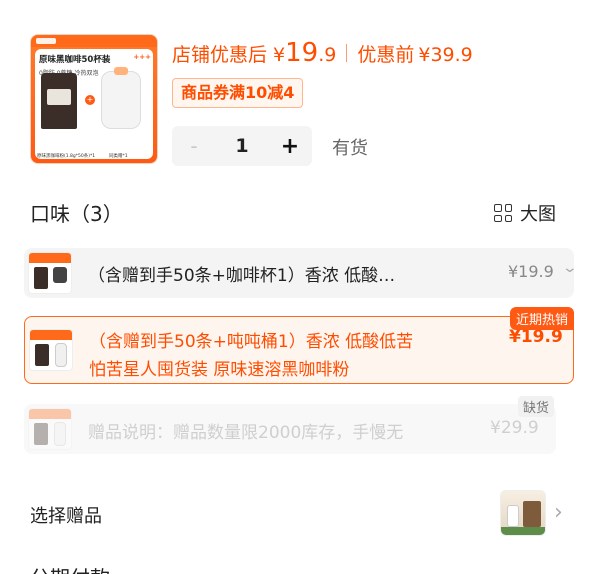 Image resolution: width=596 pixels, height=574 pixels. I want to click on flavor-option-1: （含赠到手50条+咖啡杯1）香浓 低酸… ¥19.9 ⌄, so click(301, 273).